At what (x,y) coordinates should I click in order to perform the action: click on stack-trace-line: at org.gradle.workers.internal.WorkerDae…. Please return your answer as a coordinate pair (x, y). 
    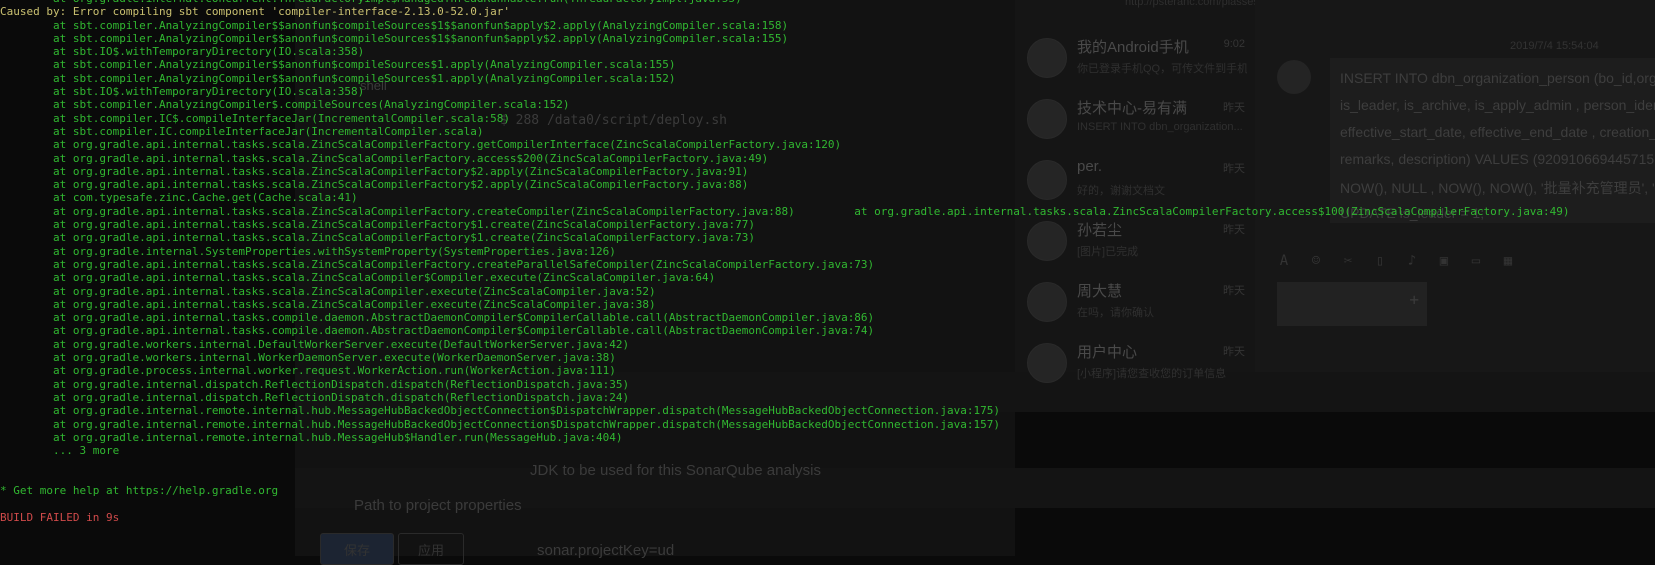
    Looking at the image, I should click on (308, 358).